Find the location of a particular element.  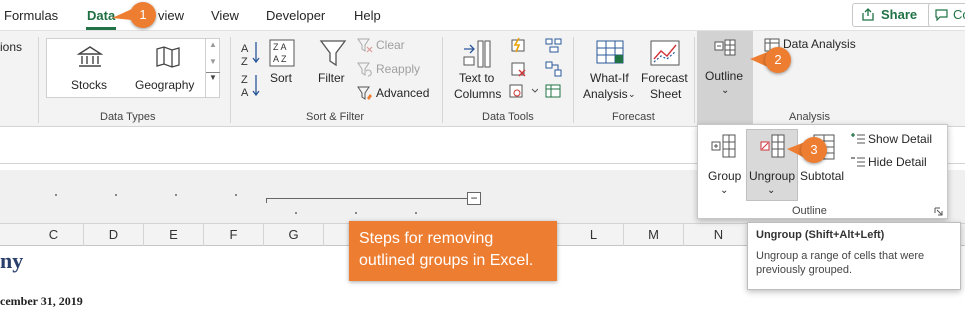

column-header: L is located at coordinates (594, 235).